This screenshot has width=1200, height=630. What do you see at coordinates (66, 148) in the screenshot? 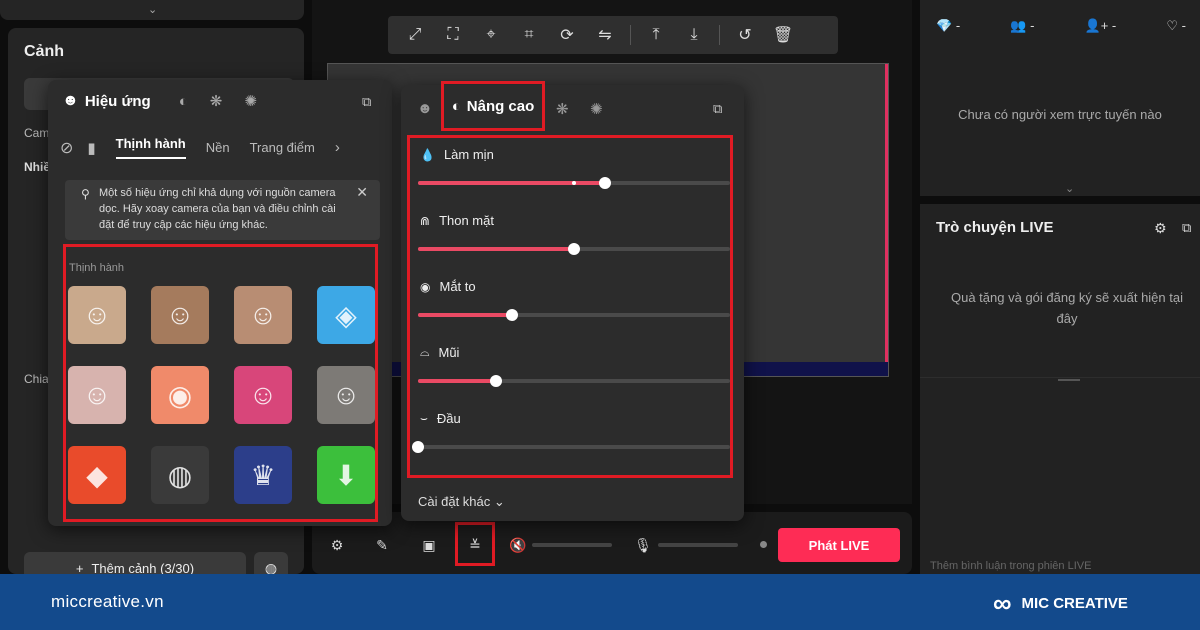
I see `none-icon: ⊘` at bounding box center [66, 148].